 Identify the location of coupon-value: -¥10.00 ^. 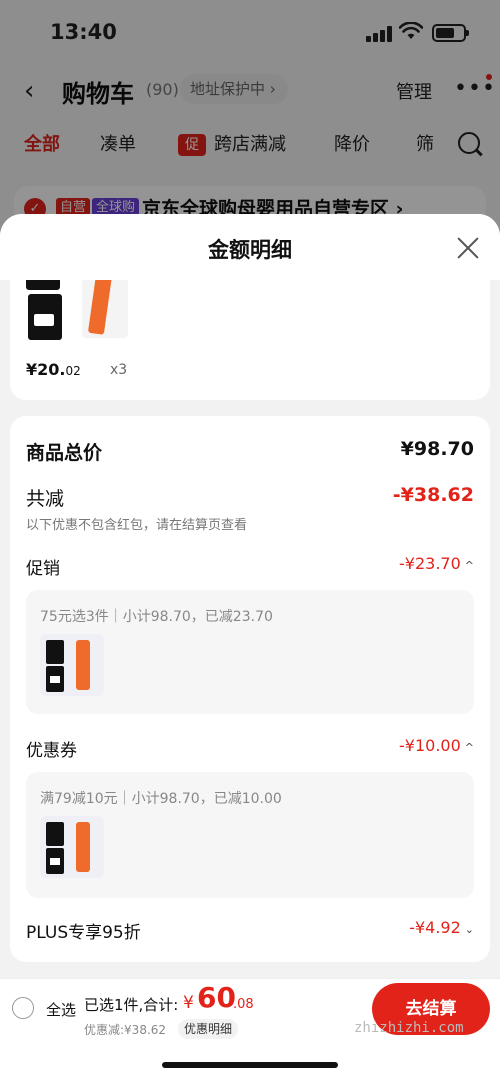
(436, 745).